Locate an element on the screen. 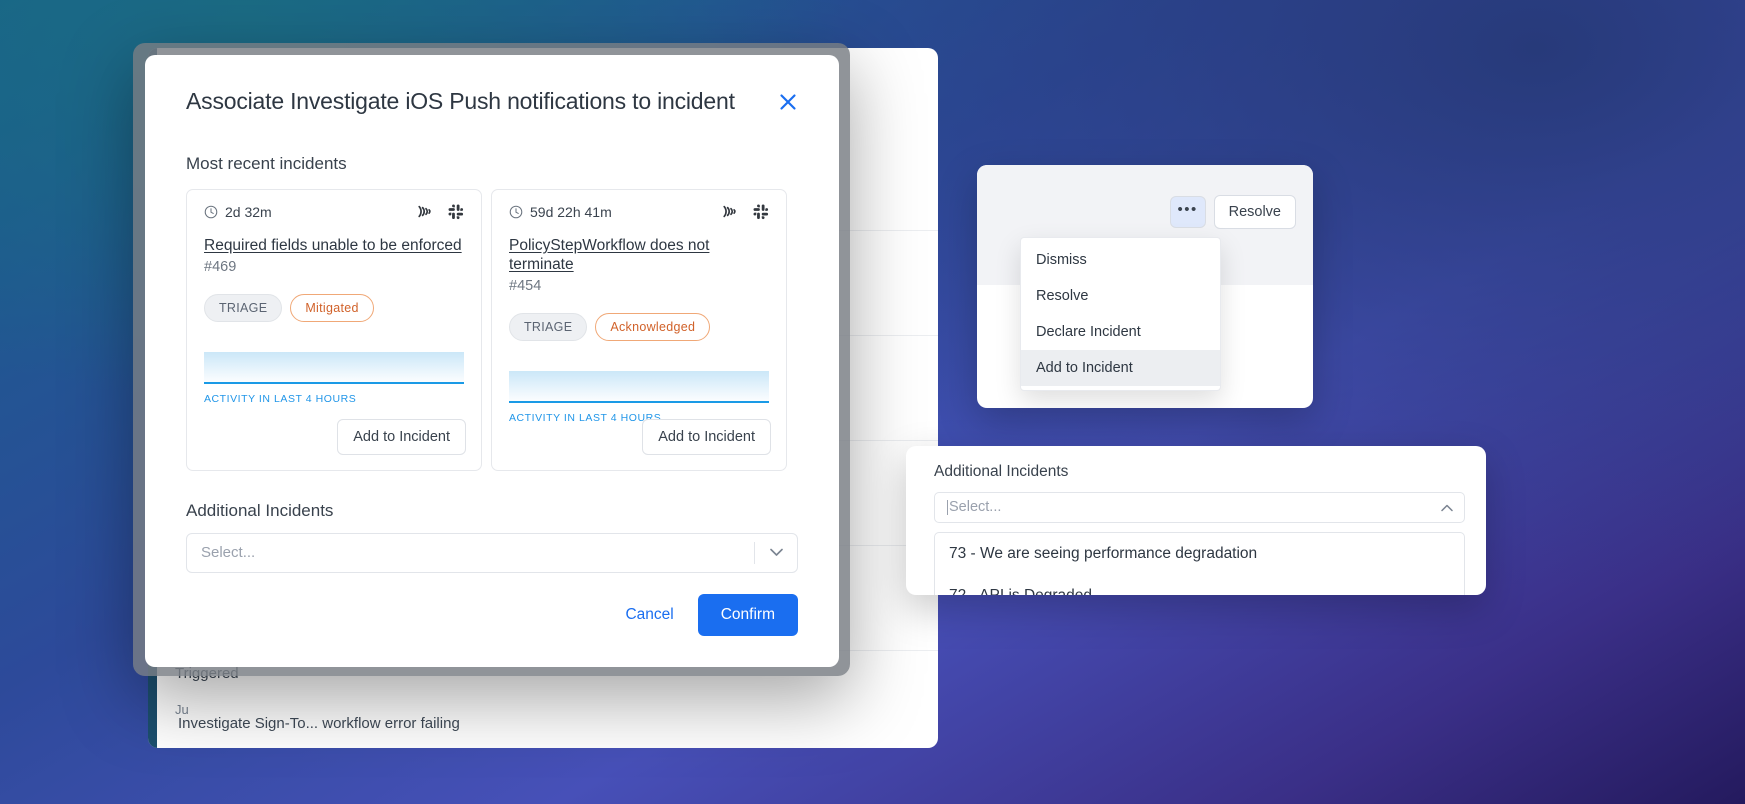 This screenshot has width=1745, height=804. incident-badges: TRIAGE Acknowledged is located at coordinates (639, 327).